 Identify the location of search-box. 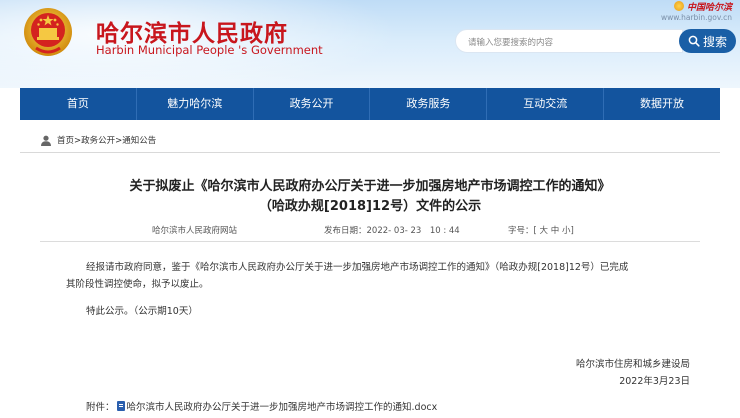
(569, 41).